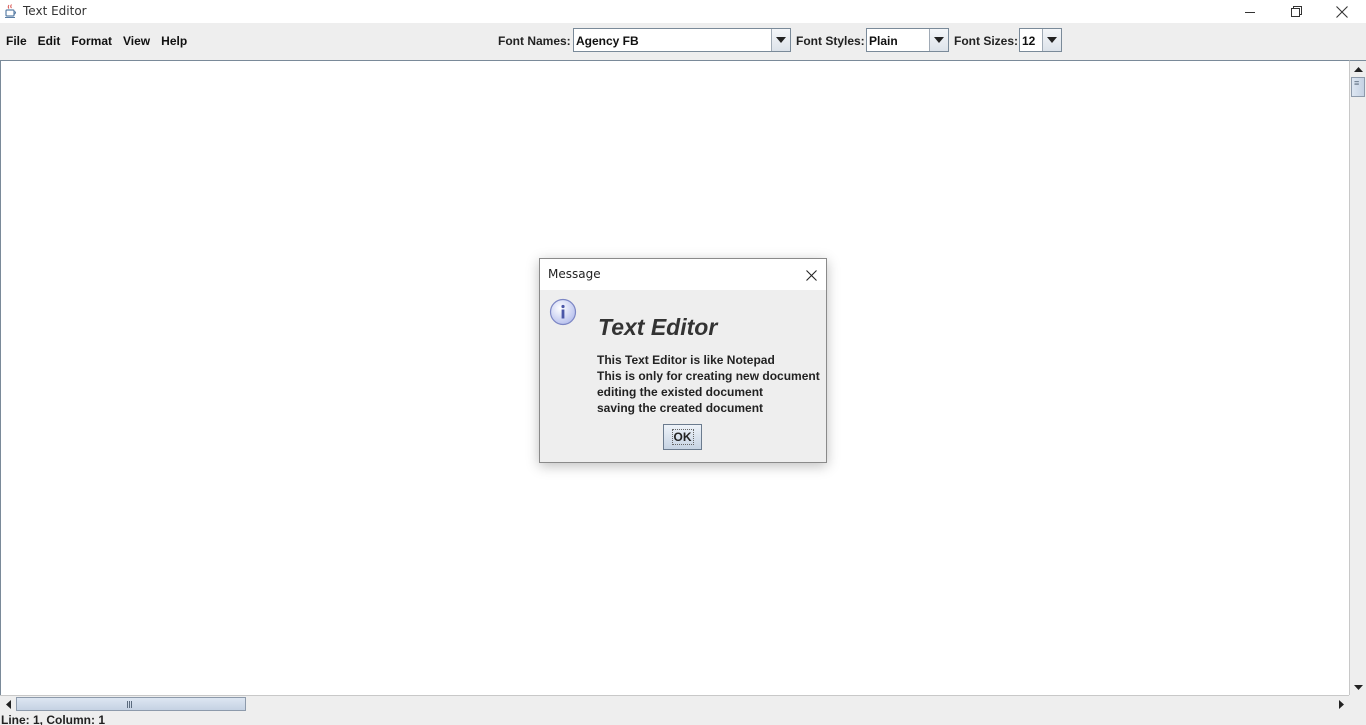 This screenshot has width=1366, height=725. I want to click on dialog-message-line: This is only for creating new document, so click(708, 376).